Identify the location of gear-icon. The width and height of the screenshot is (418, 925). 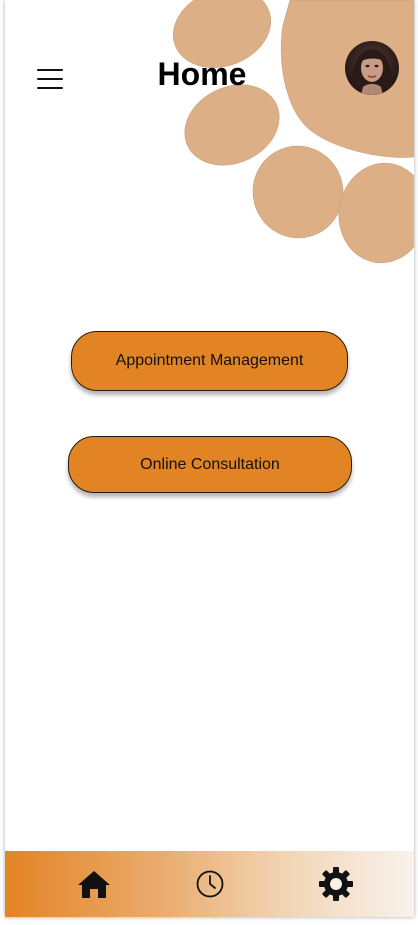
(336, 884).